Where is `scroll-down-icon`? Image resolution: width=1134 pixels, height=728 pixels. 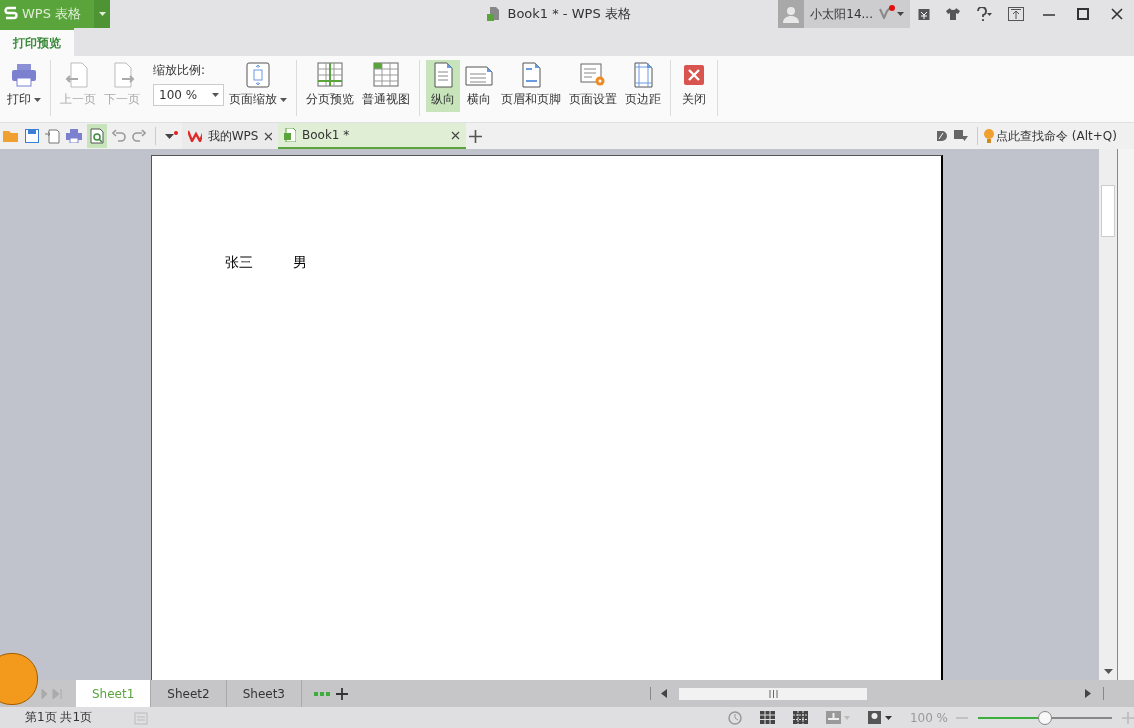
scroll-down-icon is located at coordinates (1108, 671).